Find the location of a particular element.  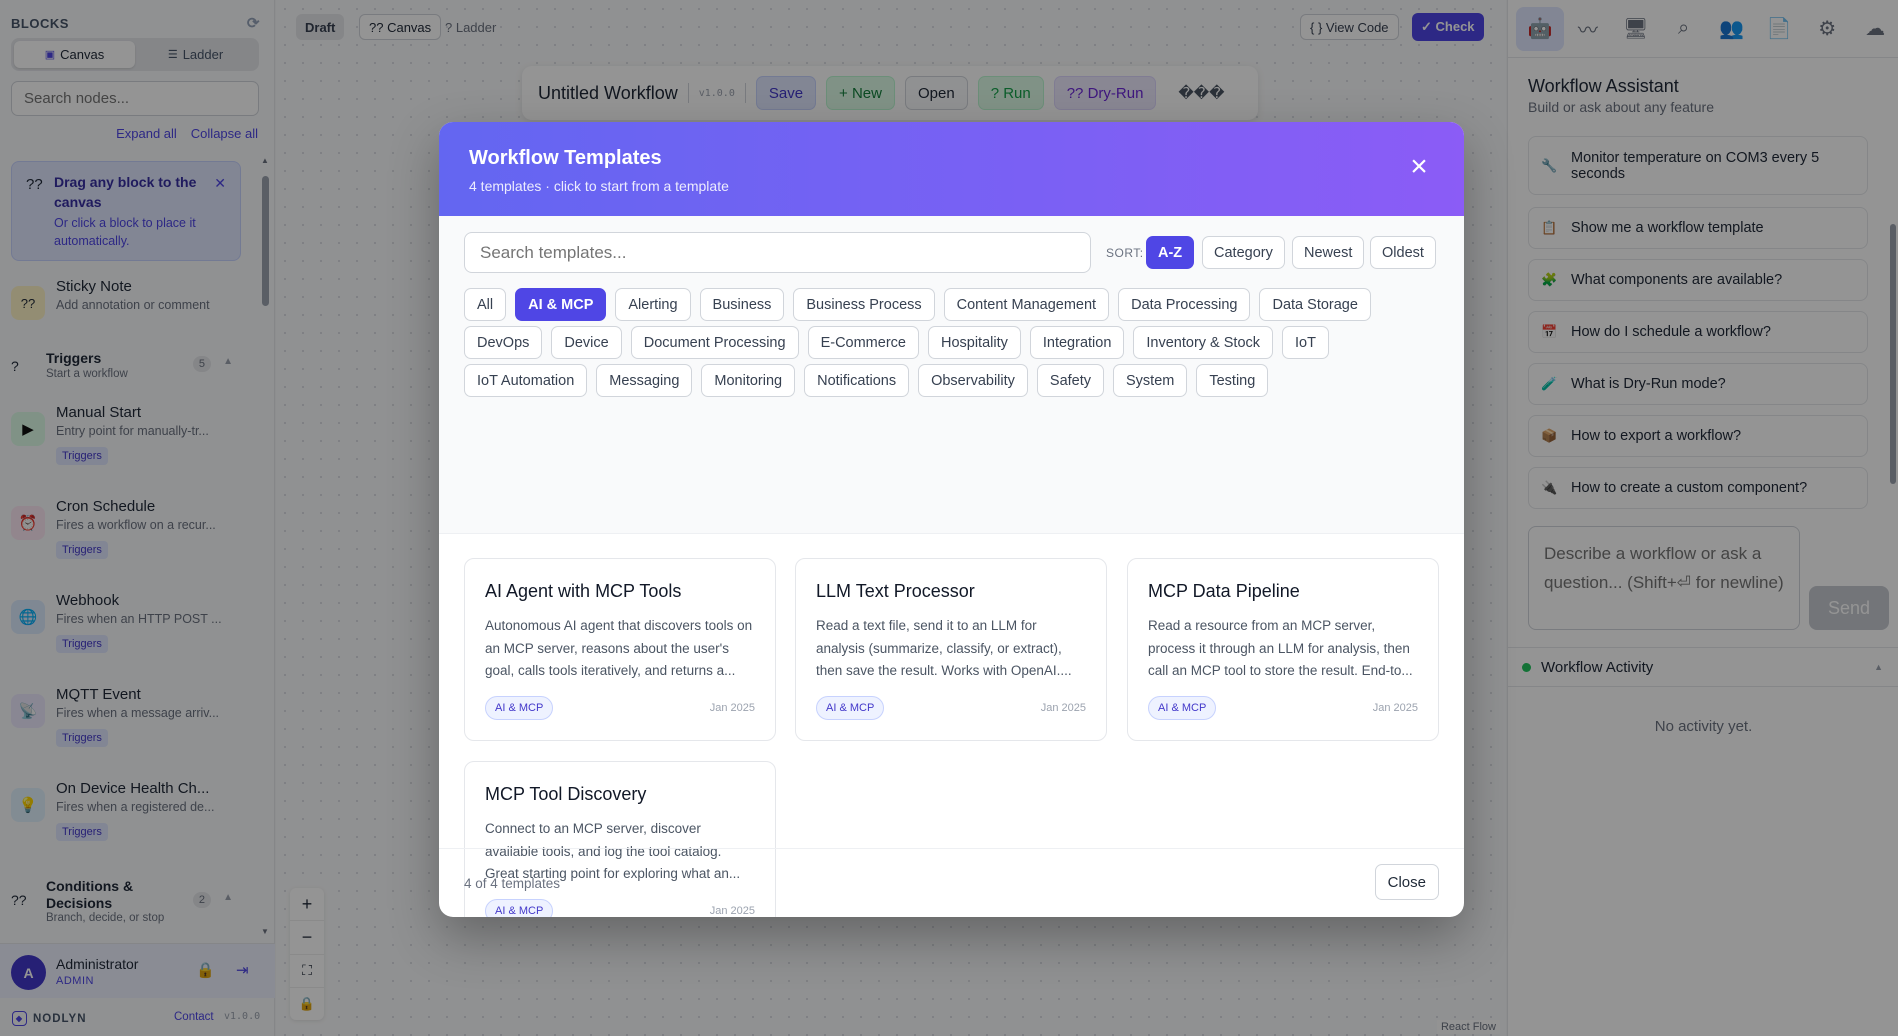

template-title: MCP Data Pipeline is located at coordinates (1224, 591).